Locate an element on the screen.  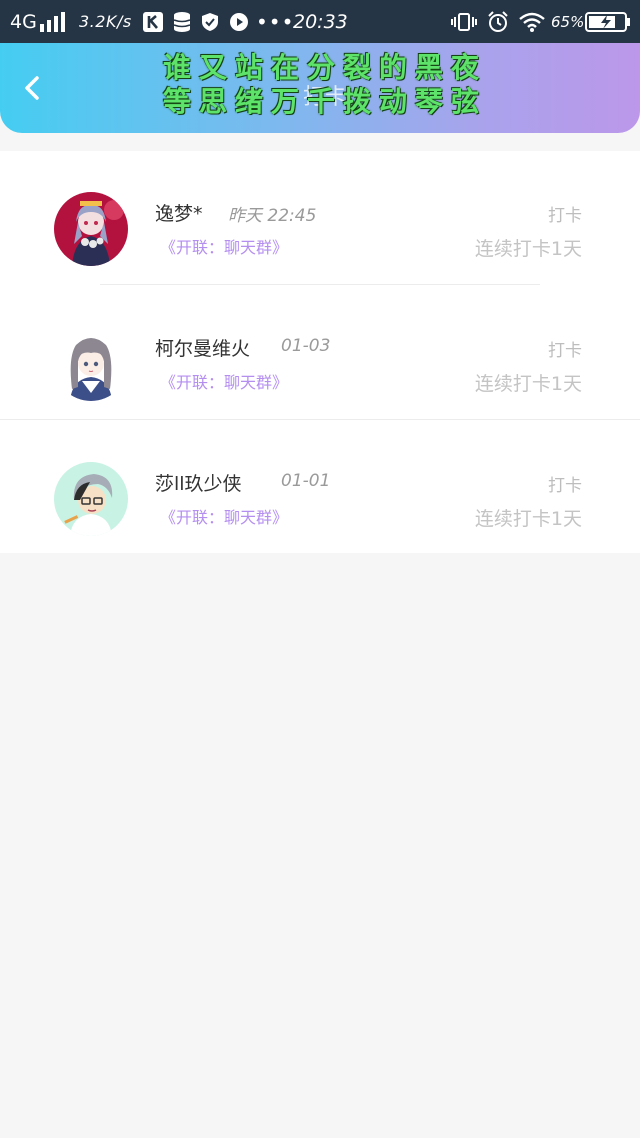
vibrate-icon is located at coordinates (464, 21).